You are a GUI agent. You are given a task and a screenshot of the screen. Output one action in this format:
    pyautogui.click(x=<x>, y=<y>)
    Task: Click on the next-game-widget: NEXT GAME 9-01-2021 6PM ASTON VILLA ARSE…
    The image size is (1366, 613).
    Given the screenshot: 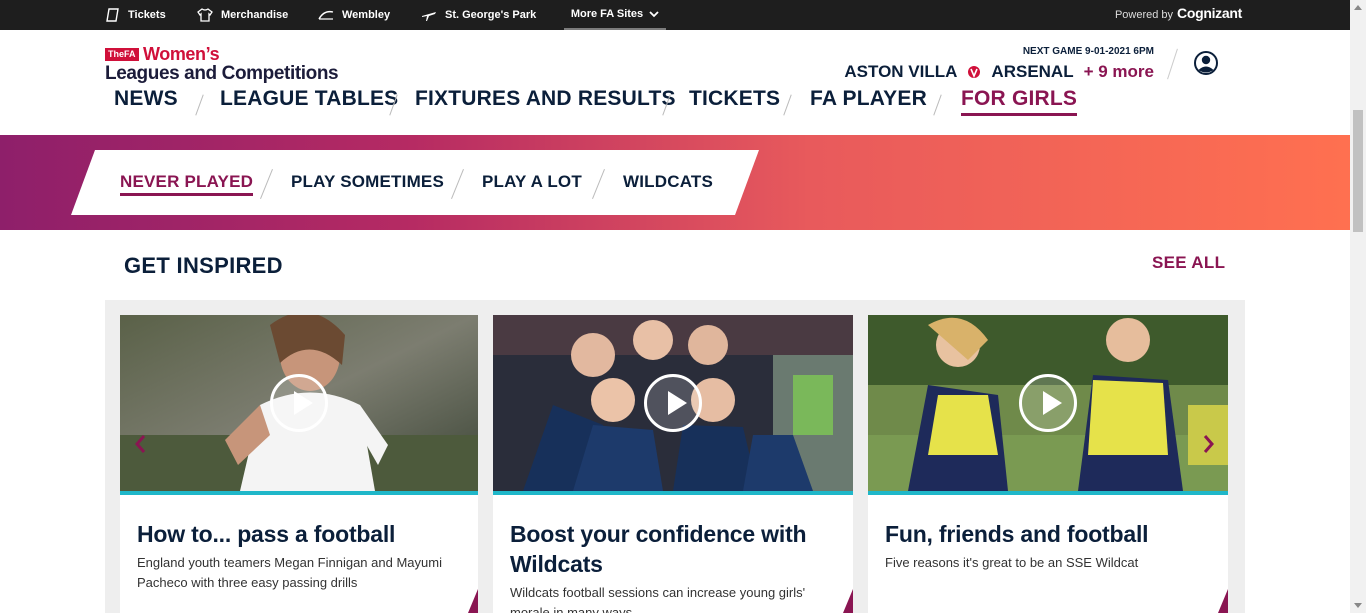 What is the action you would take?
    pyautogui.click(x=999, y=64)
    